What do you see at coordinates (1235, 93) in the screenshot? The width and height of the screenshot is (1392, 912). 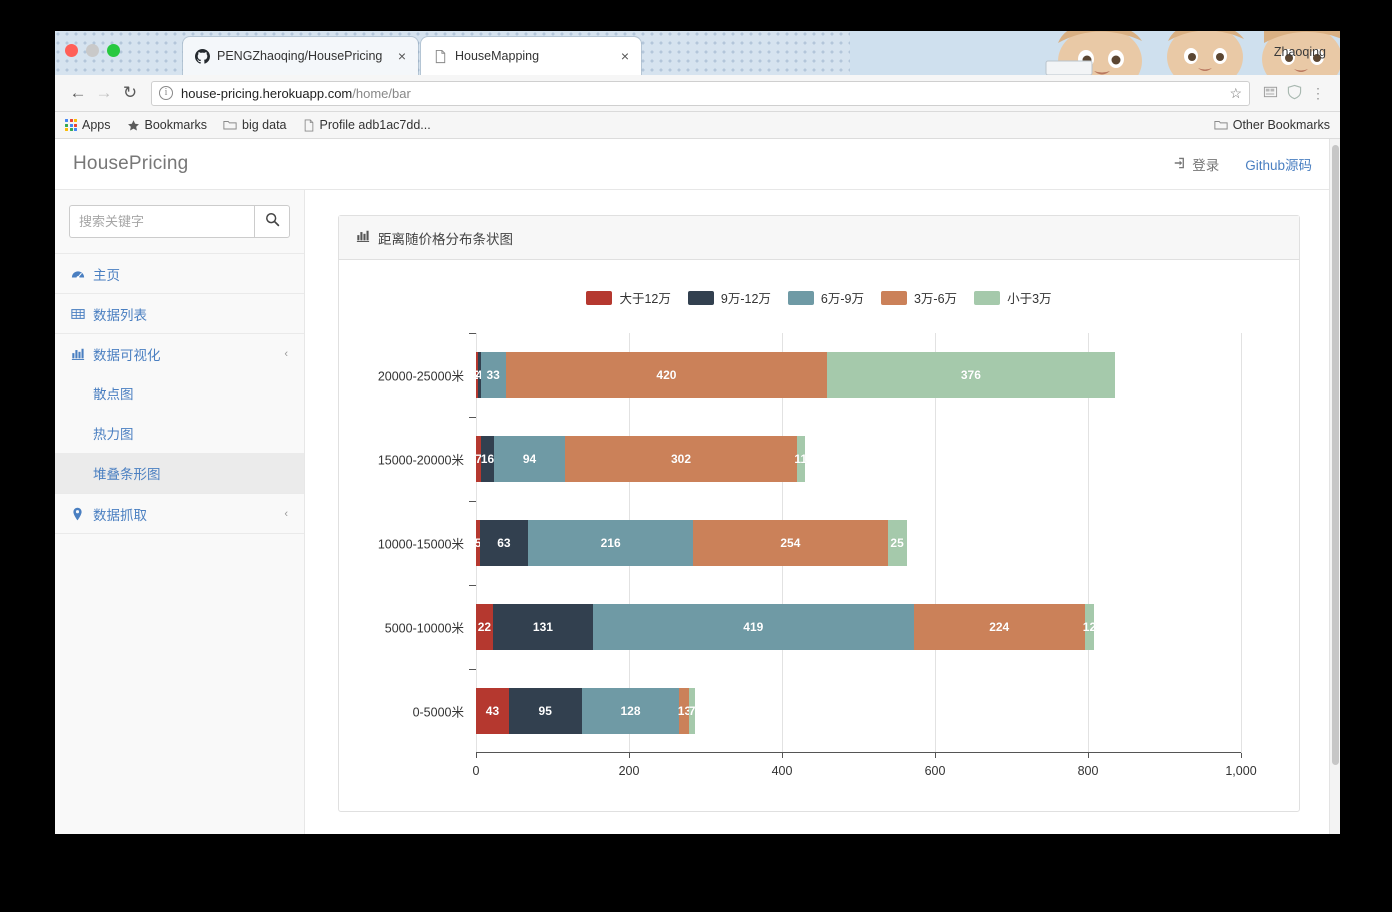 I see `bookmark-star-icon: ☆` at bounding box center [1235, 93].